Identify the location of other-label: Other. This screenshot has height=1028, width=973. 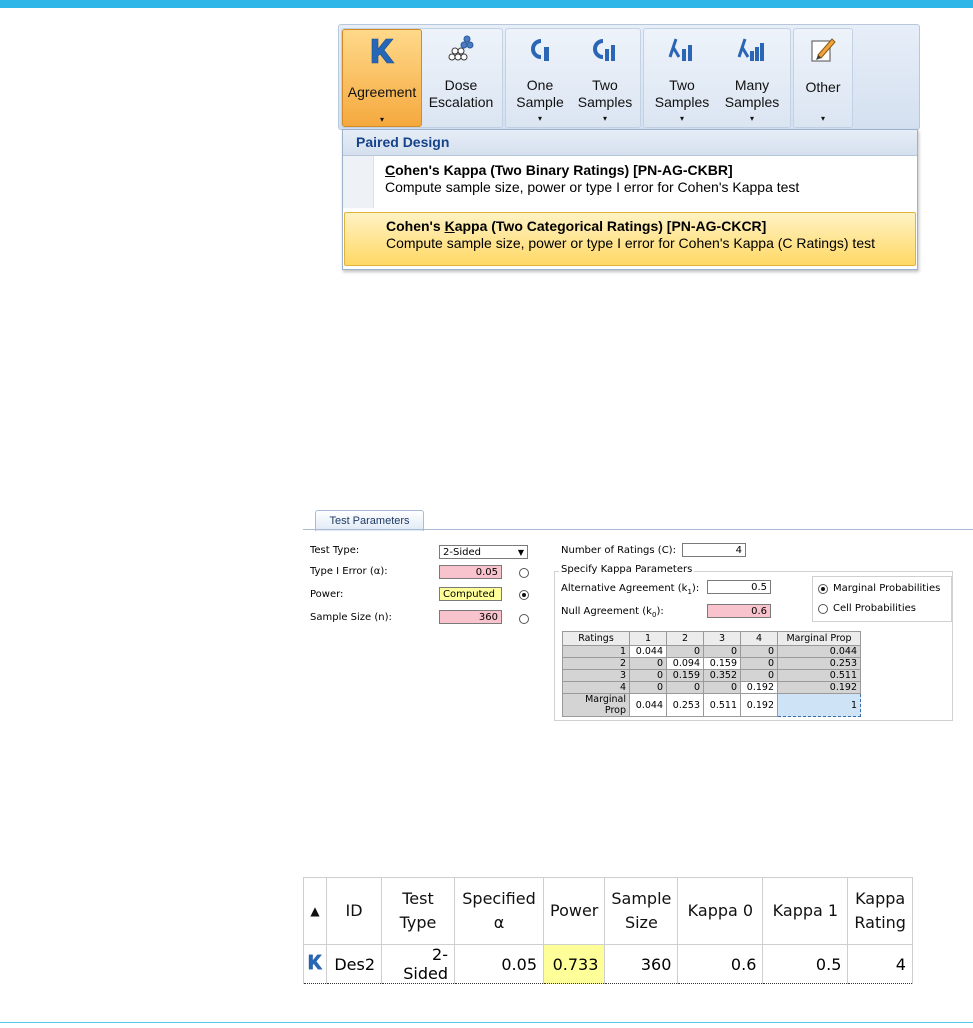
(823, 87).